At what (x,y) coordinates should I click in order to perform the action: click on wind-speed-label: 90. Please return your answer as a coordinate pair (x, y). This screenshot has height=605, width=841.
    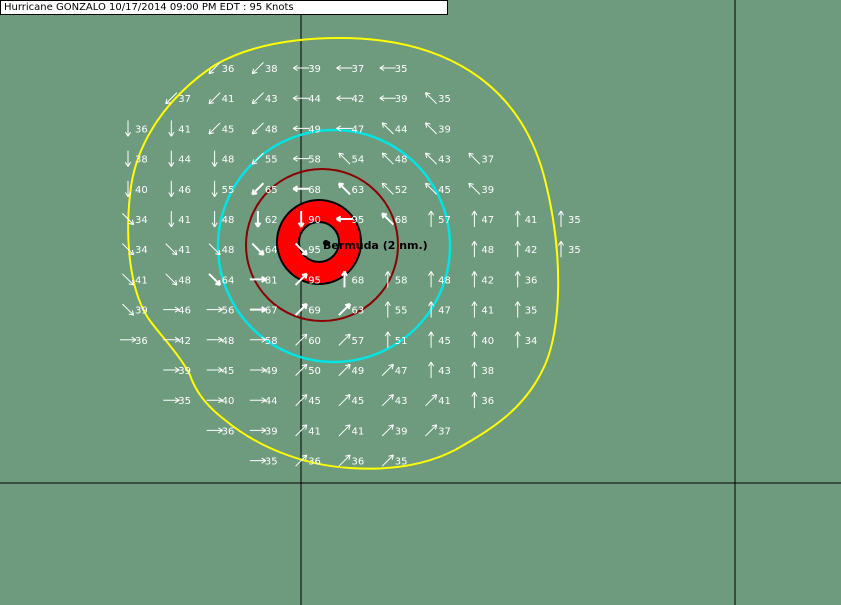
    Looking at the image, I should click on (314, 220).